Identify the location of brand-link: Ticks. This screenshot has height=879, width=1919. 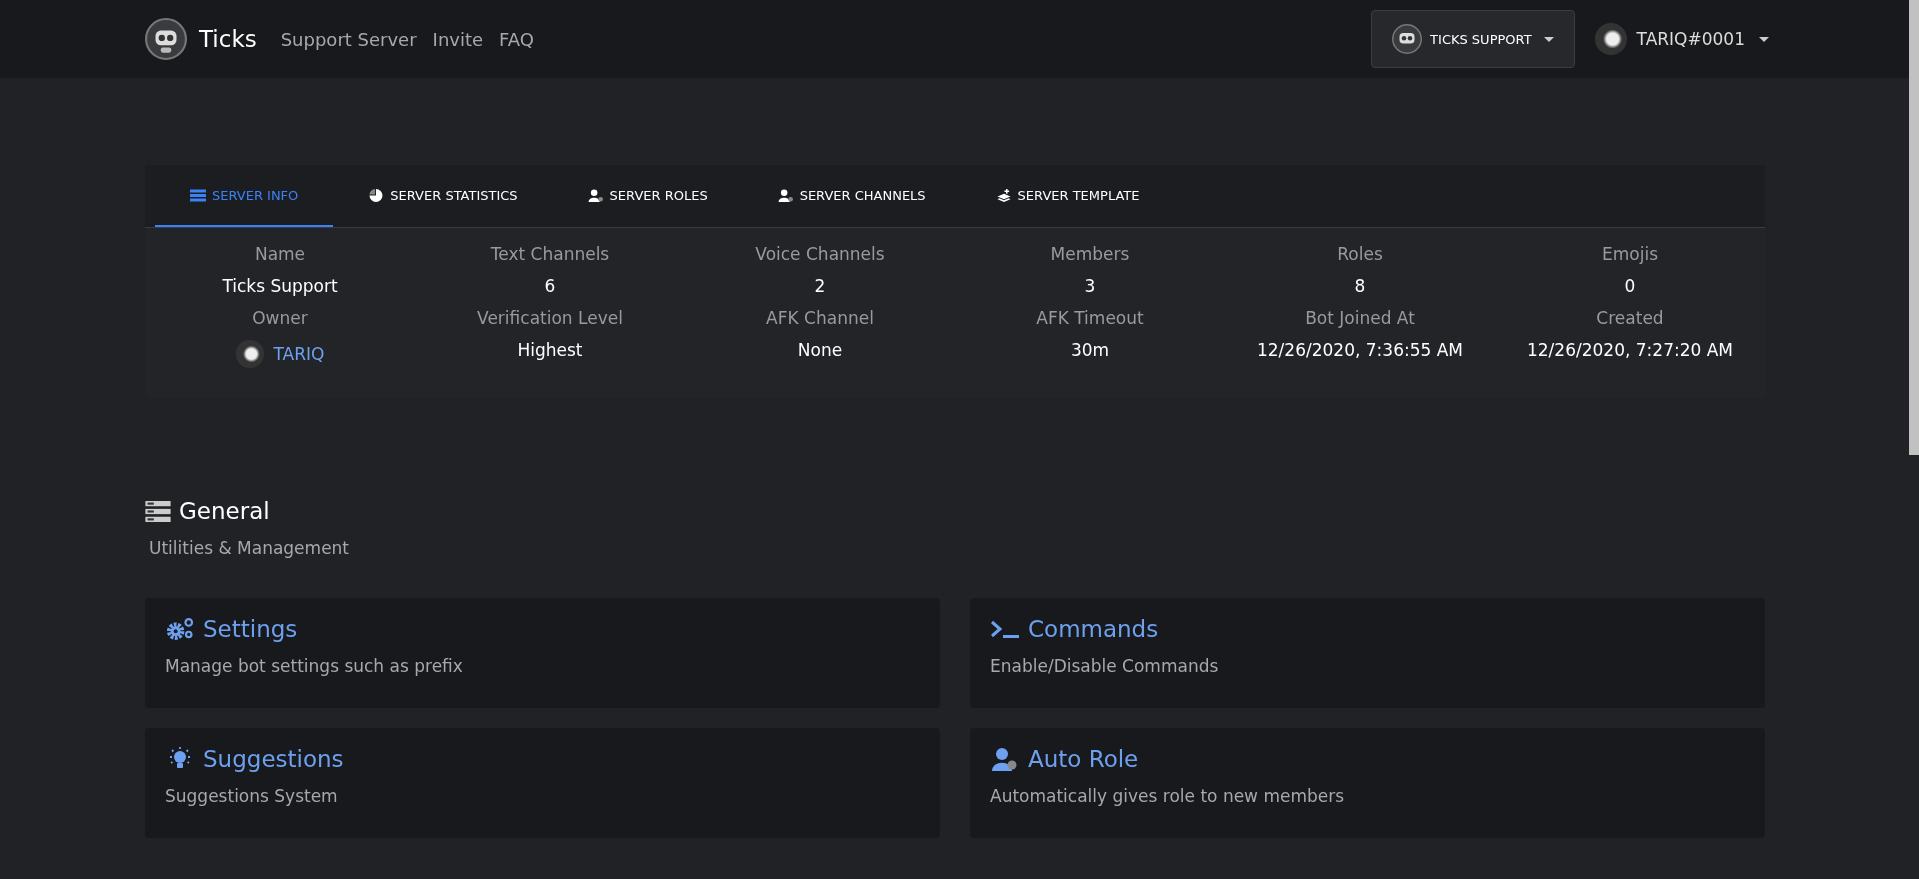
(228, 39).